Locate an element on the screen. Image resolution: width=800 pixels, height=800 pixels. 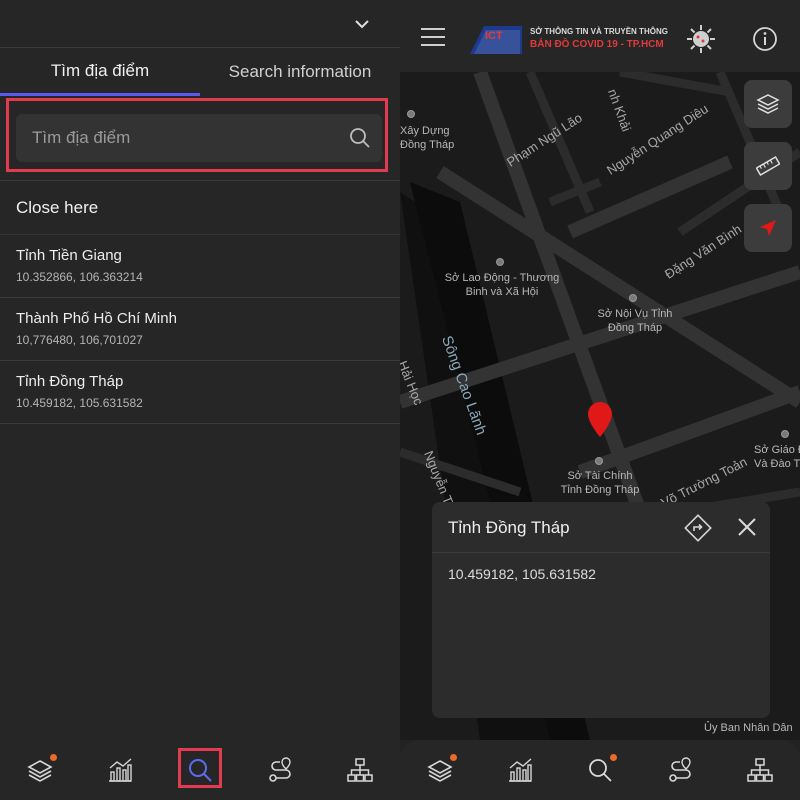
search-input is located at coordinates (176, 138).